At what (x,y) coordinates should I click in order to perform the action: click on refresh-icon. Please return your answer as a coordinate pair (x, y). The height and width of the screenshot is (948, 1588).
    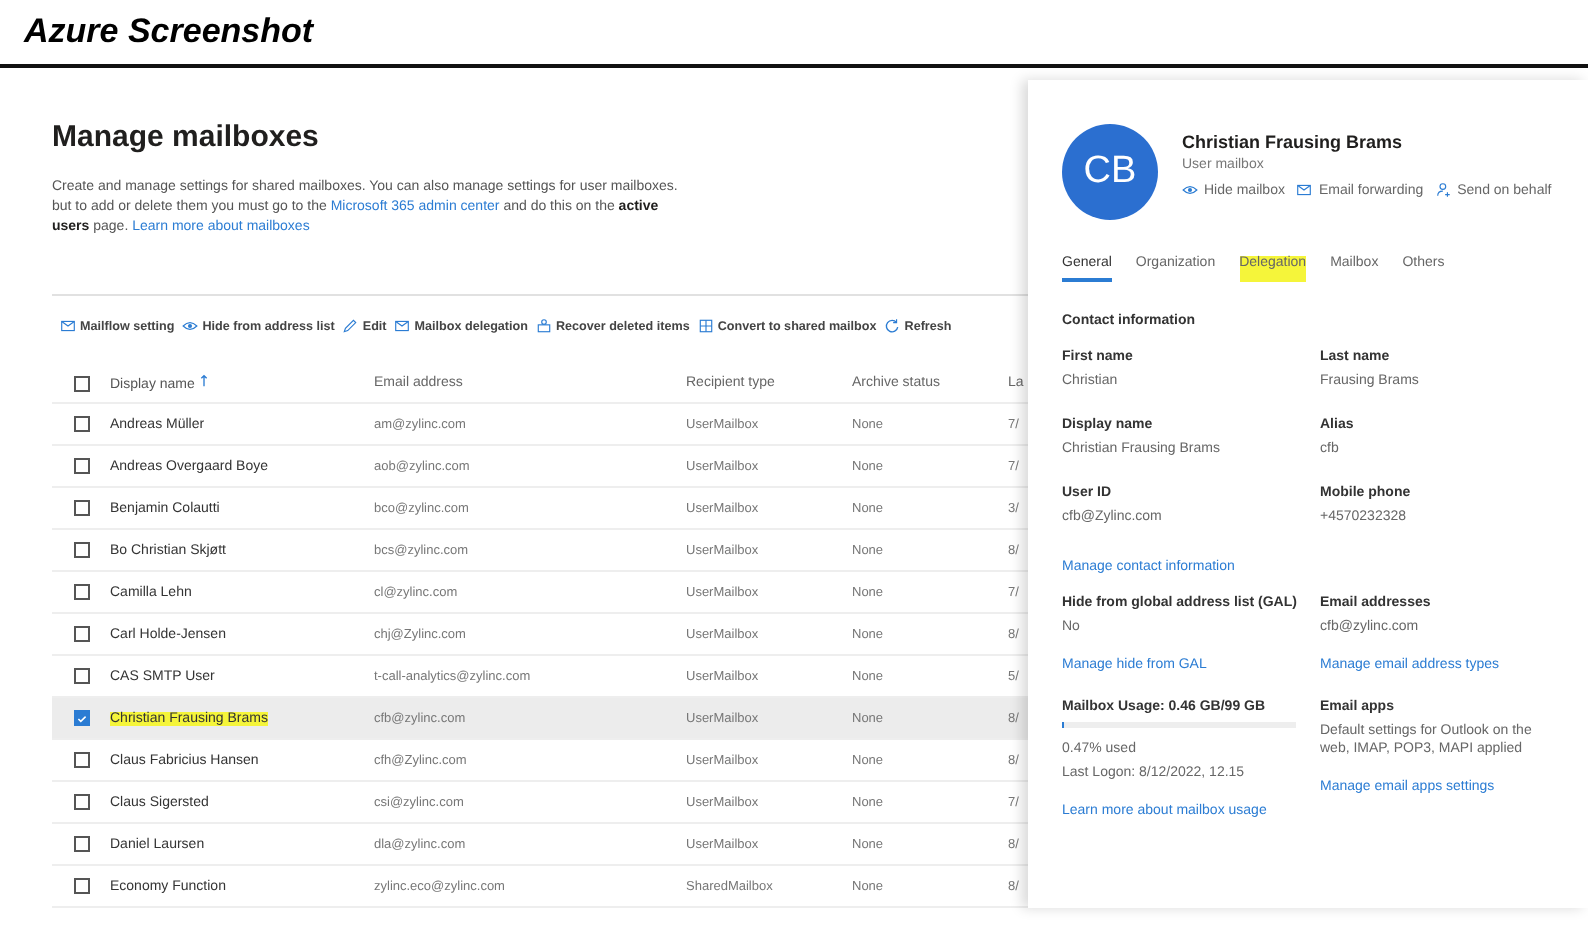
    Looking at the image, I should click on (892, 326).